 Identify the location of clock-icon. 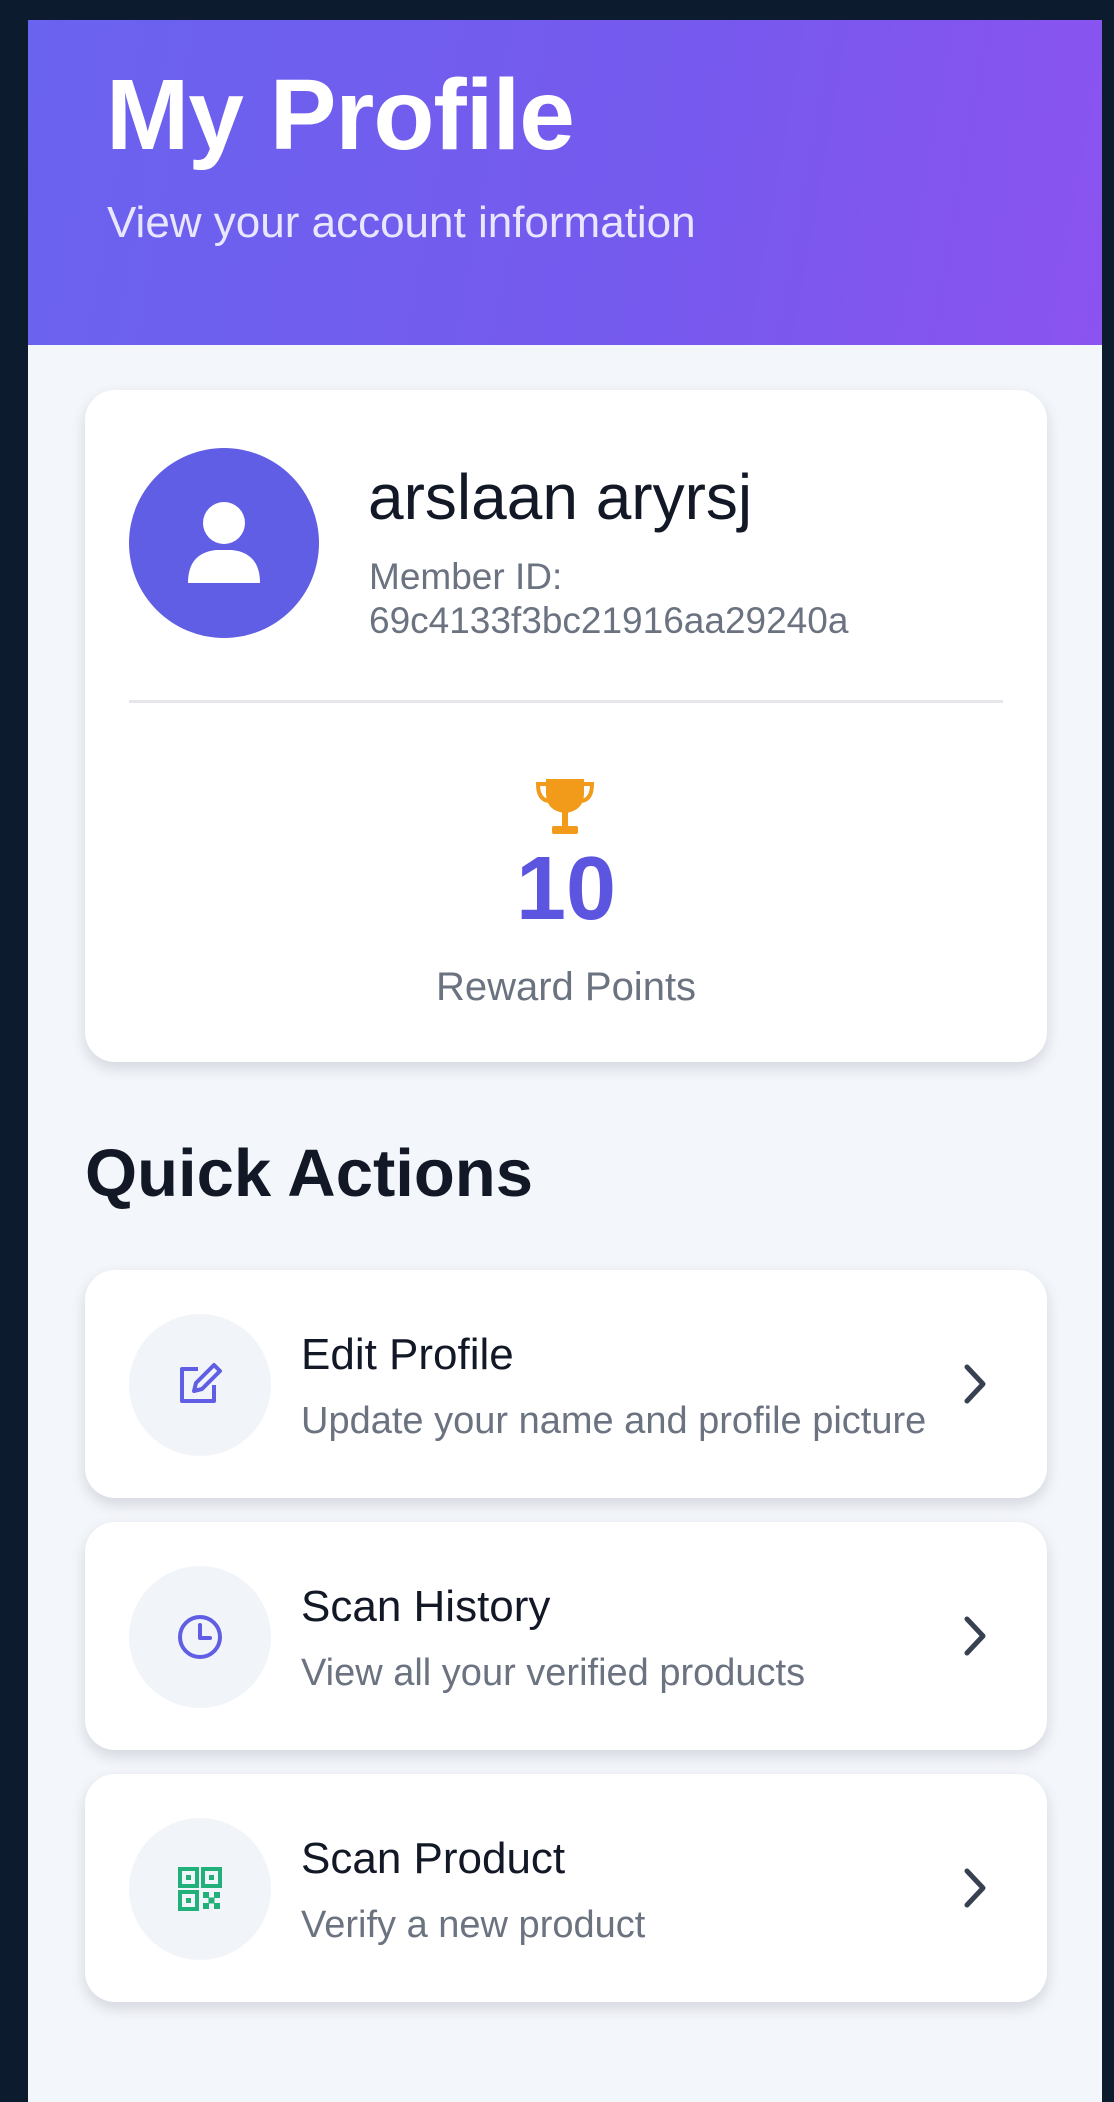
(200, 1637).